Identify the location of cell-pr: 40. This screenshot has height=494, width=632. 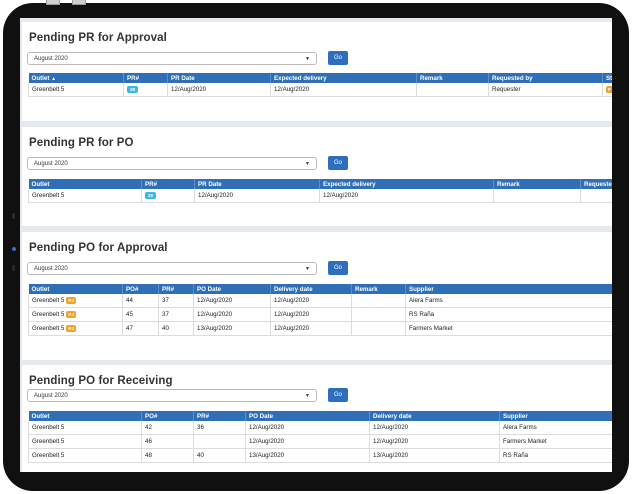
(219, 455).